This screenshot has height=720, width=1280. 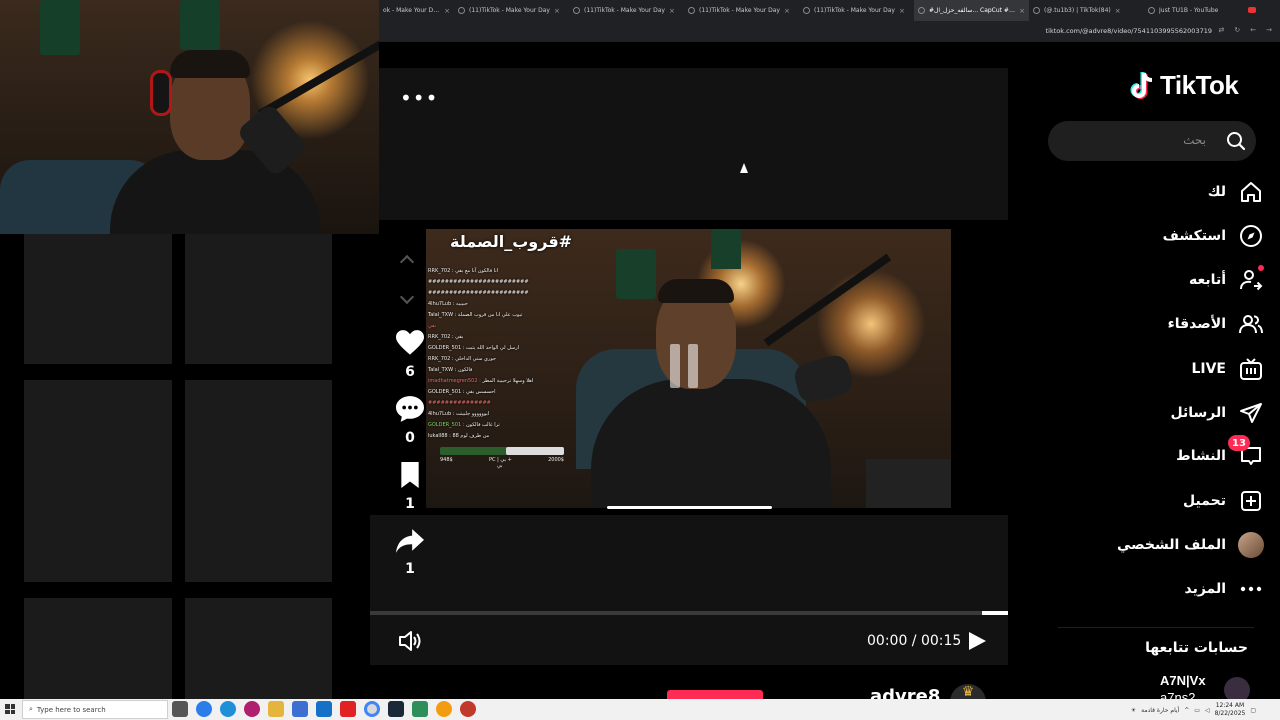 What do you see at coordinates (252, 709) in the screenshot?
I see `opera-icon` at bounding box center [252, 709].